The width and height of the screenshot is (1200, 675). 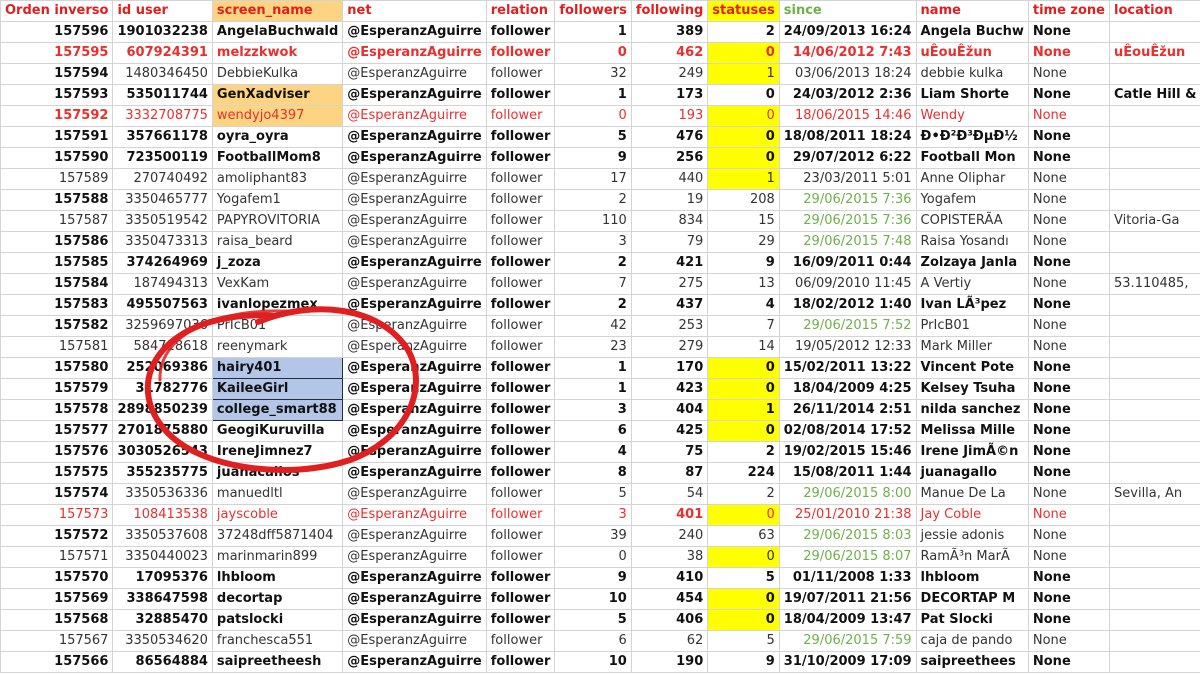 What do you see at coordinates (847, 662) in the screenshot?
I see `cell-since: 31/10/2009 17:09` at bounding box center [847, 662].